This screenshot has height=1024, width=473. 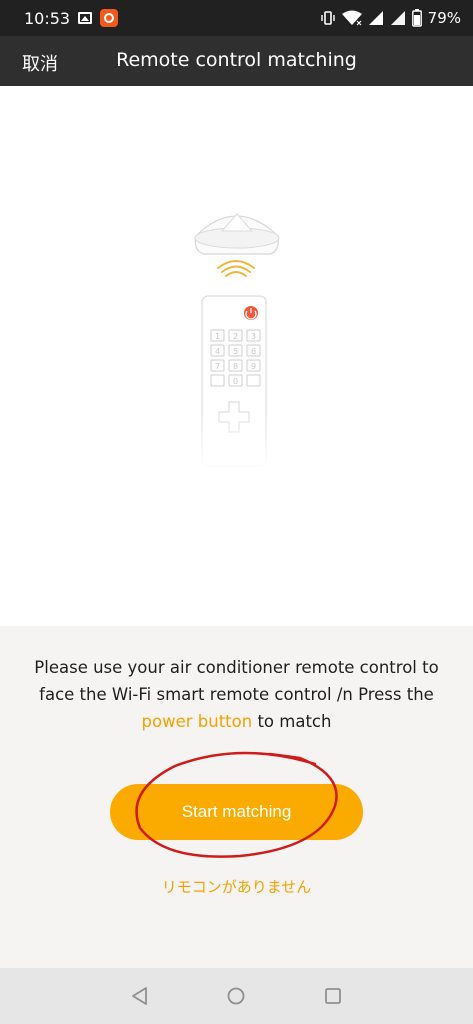 What do you see at coordinates (416, 18) in the screenshot?
I see `battery-icon` at bounding box center [416, 18].